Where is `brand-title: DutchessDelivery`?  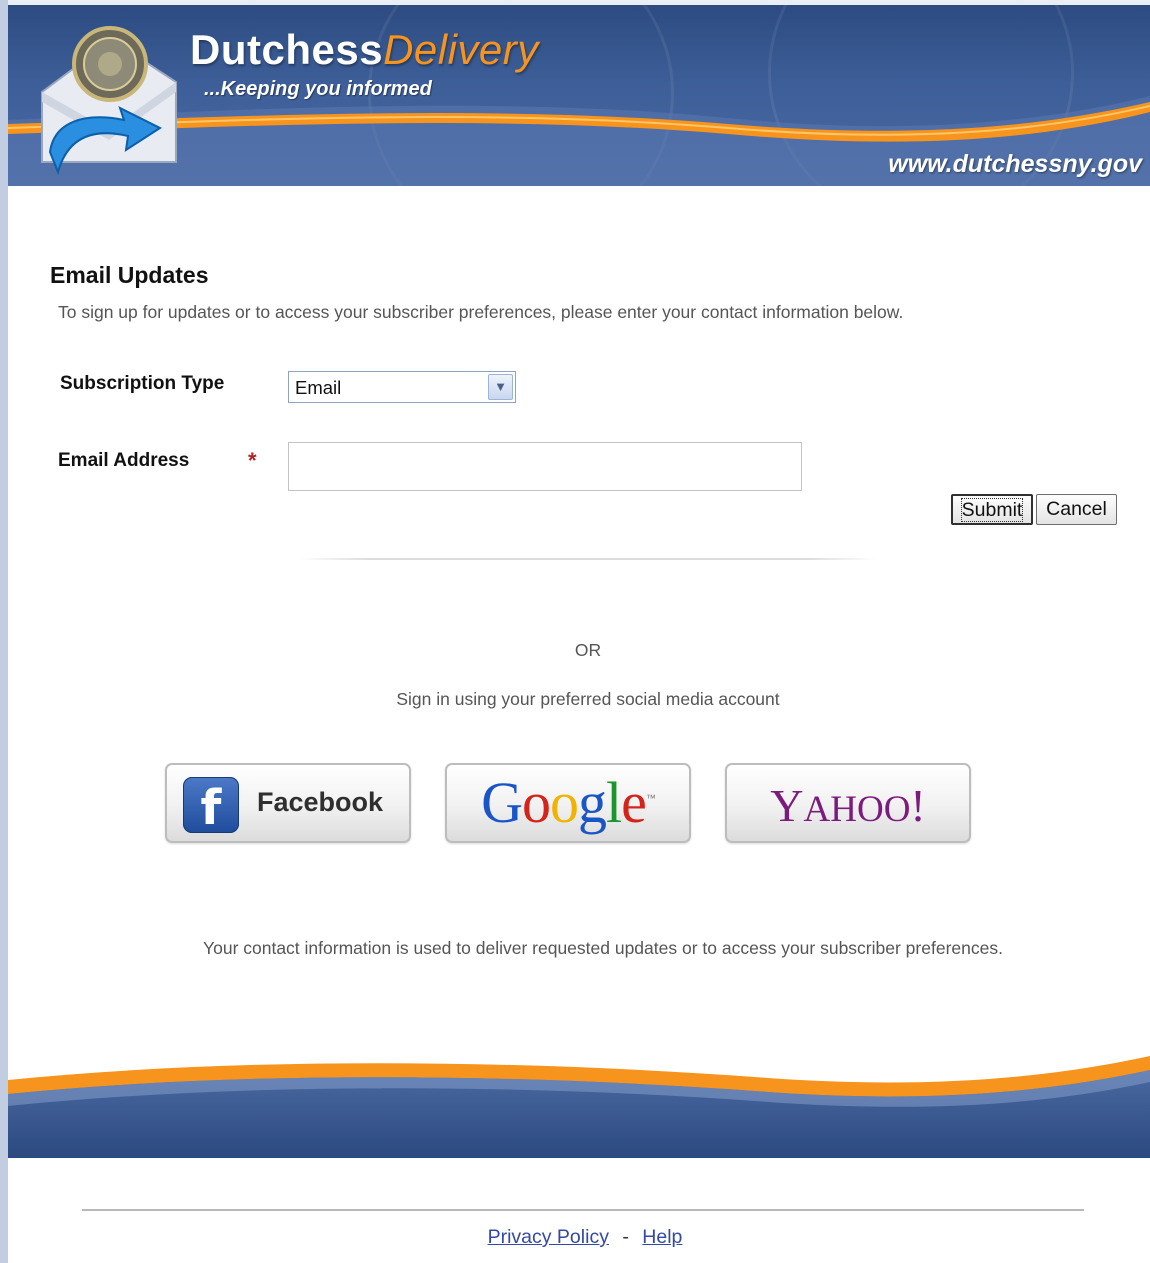
brand-title: DutchessDelivery is located at coordinates (364, 50).